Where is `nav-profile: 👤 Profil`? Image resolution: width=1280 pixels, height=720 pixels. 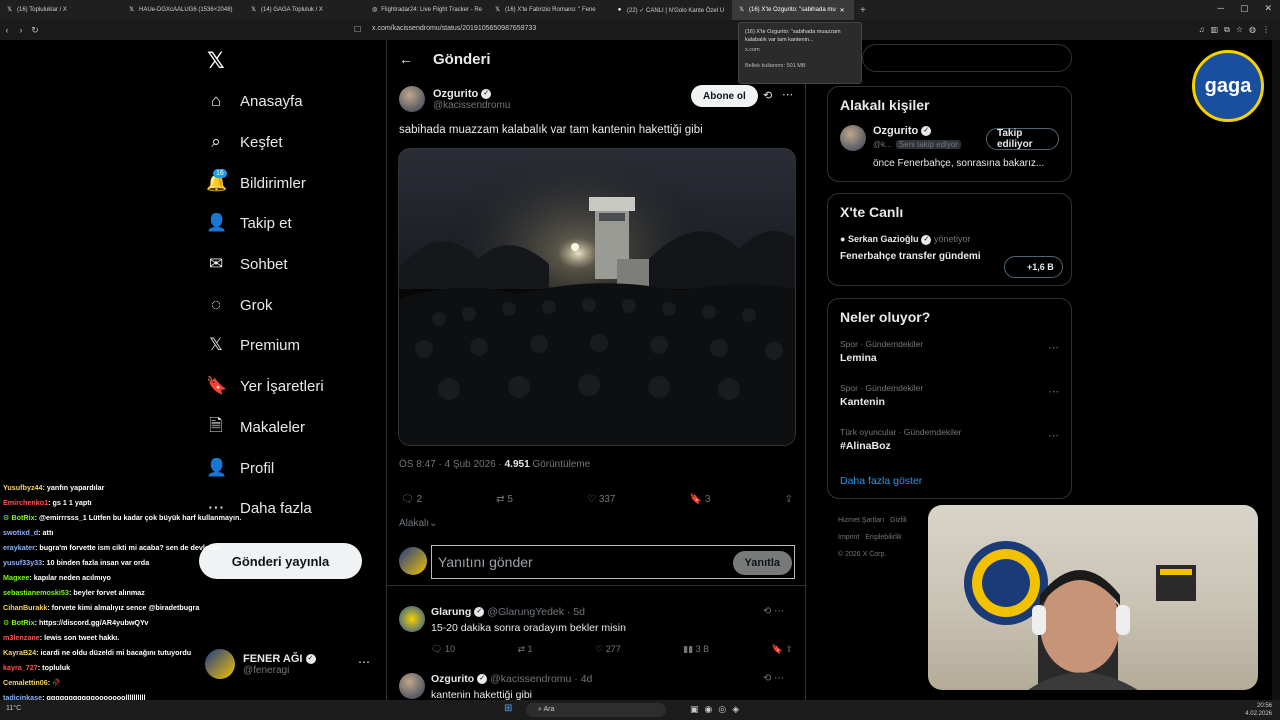 nav-profile: 👤 Profil is located at coordinates (240, 468).